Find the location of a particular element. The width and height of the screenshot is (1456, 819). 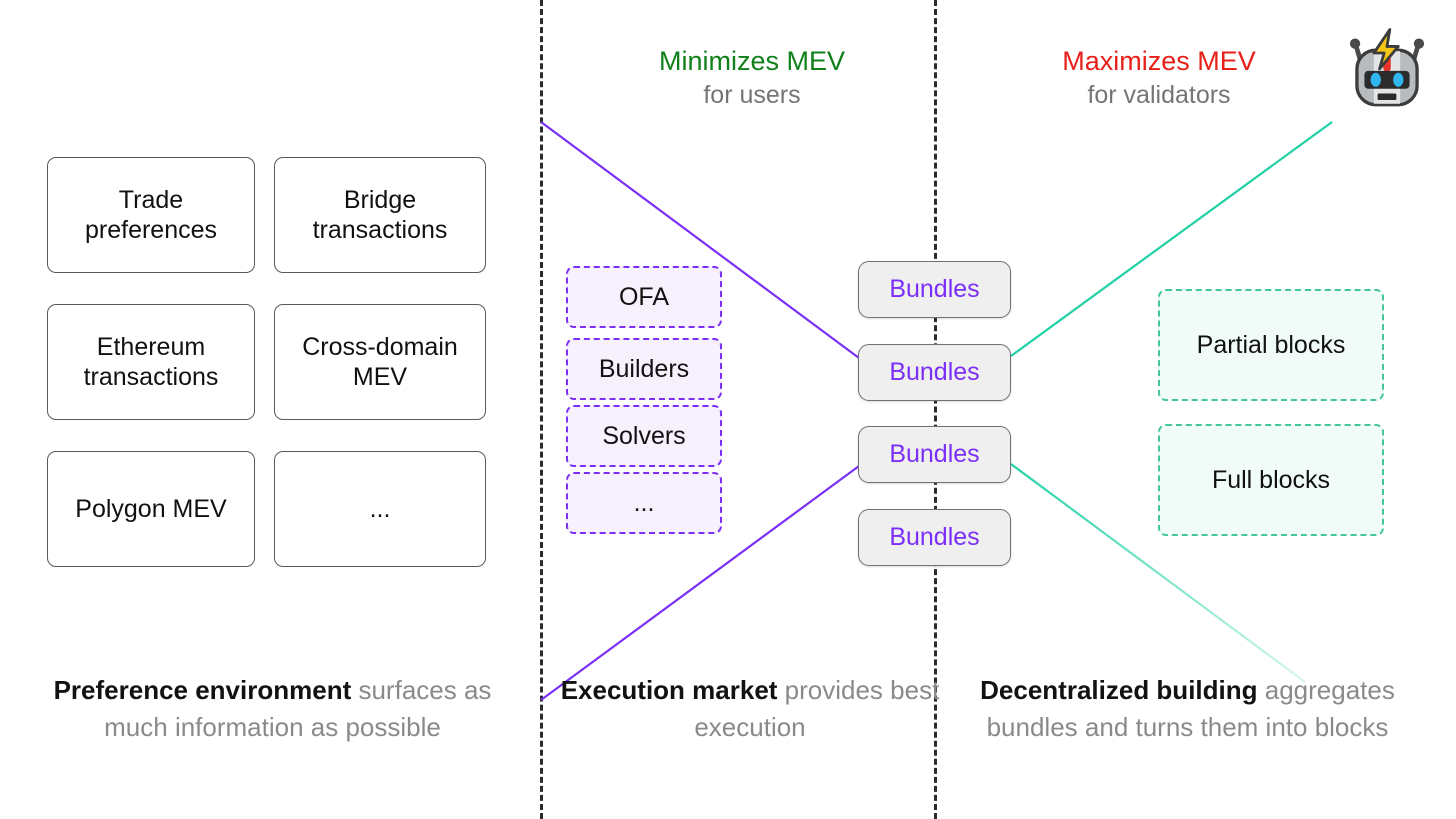

heading-minimizes-mev: Minimizes MEV for users is located at coordinates (752, 77).